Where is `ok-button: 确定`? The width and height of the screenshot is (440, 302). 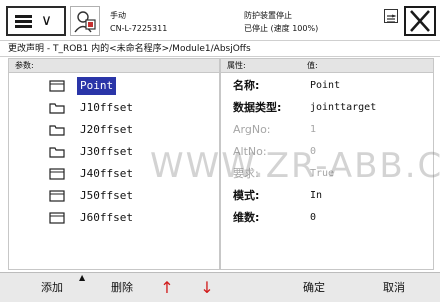
ok-button: 确定 is located at coordinates (314, 287).